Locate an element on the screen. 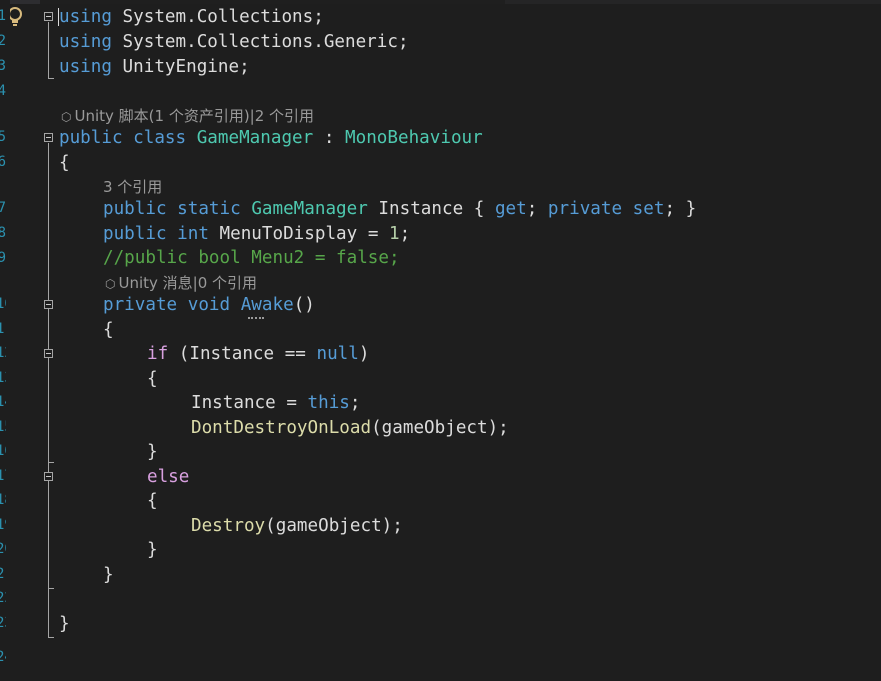  collapse-toggle-class is located at coordinates (48, 137).